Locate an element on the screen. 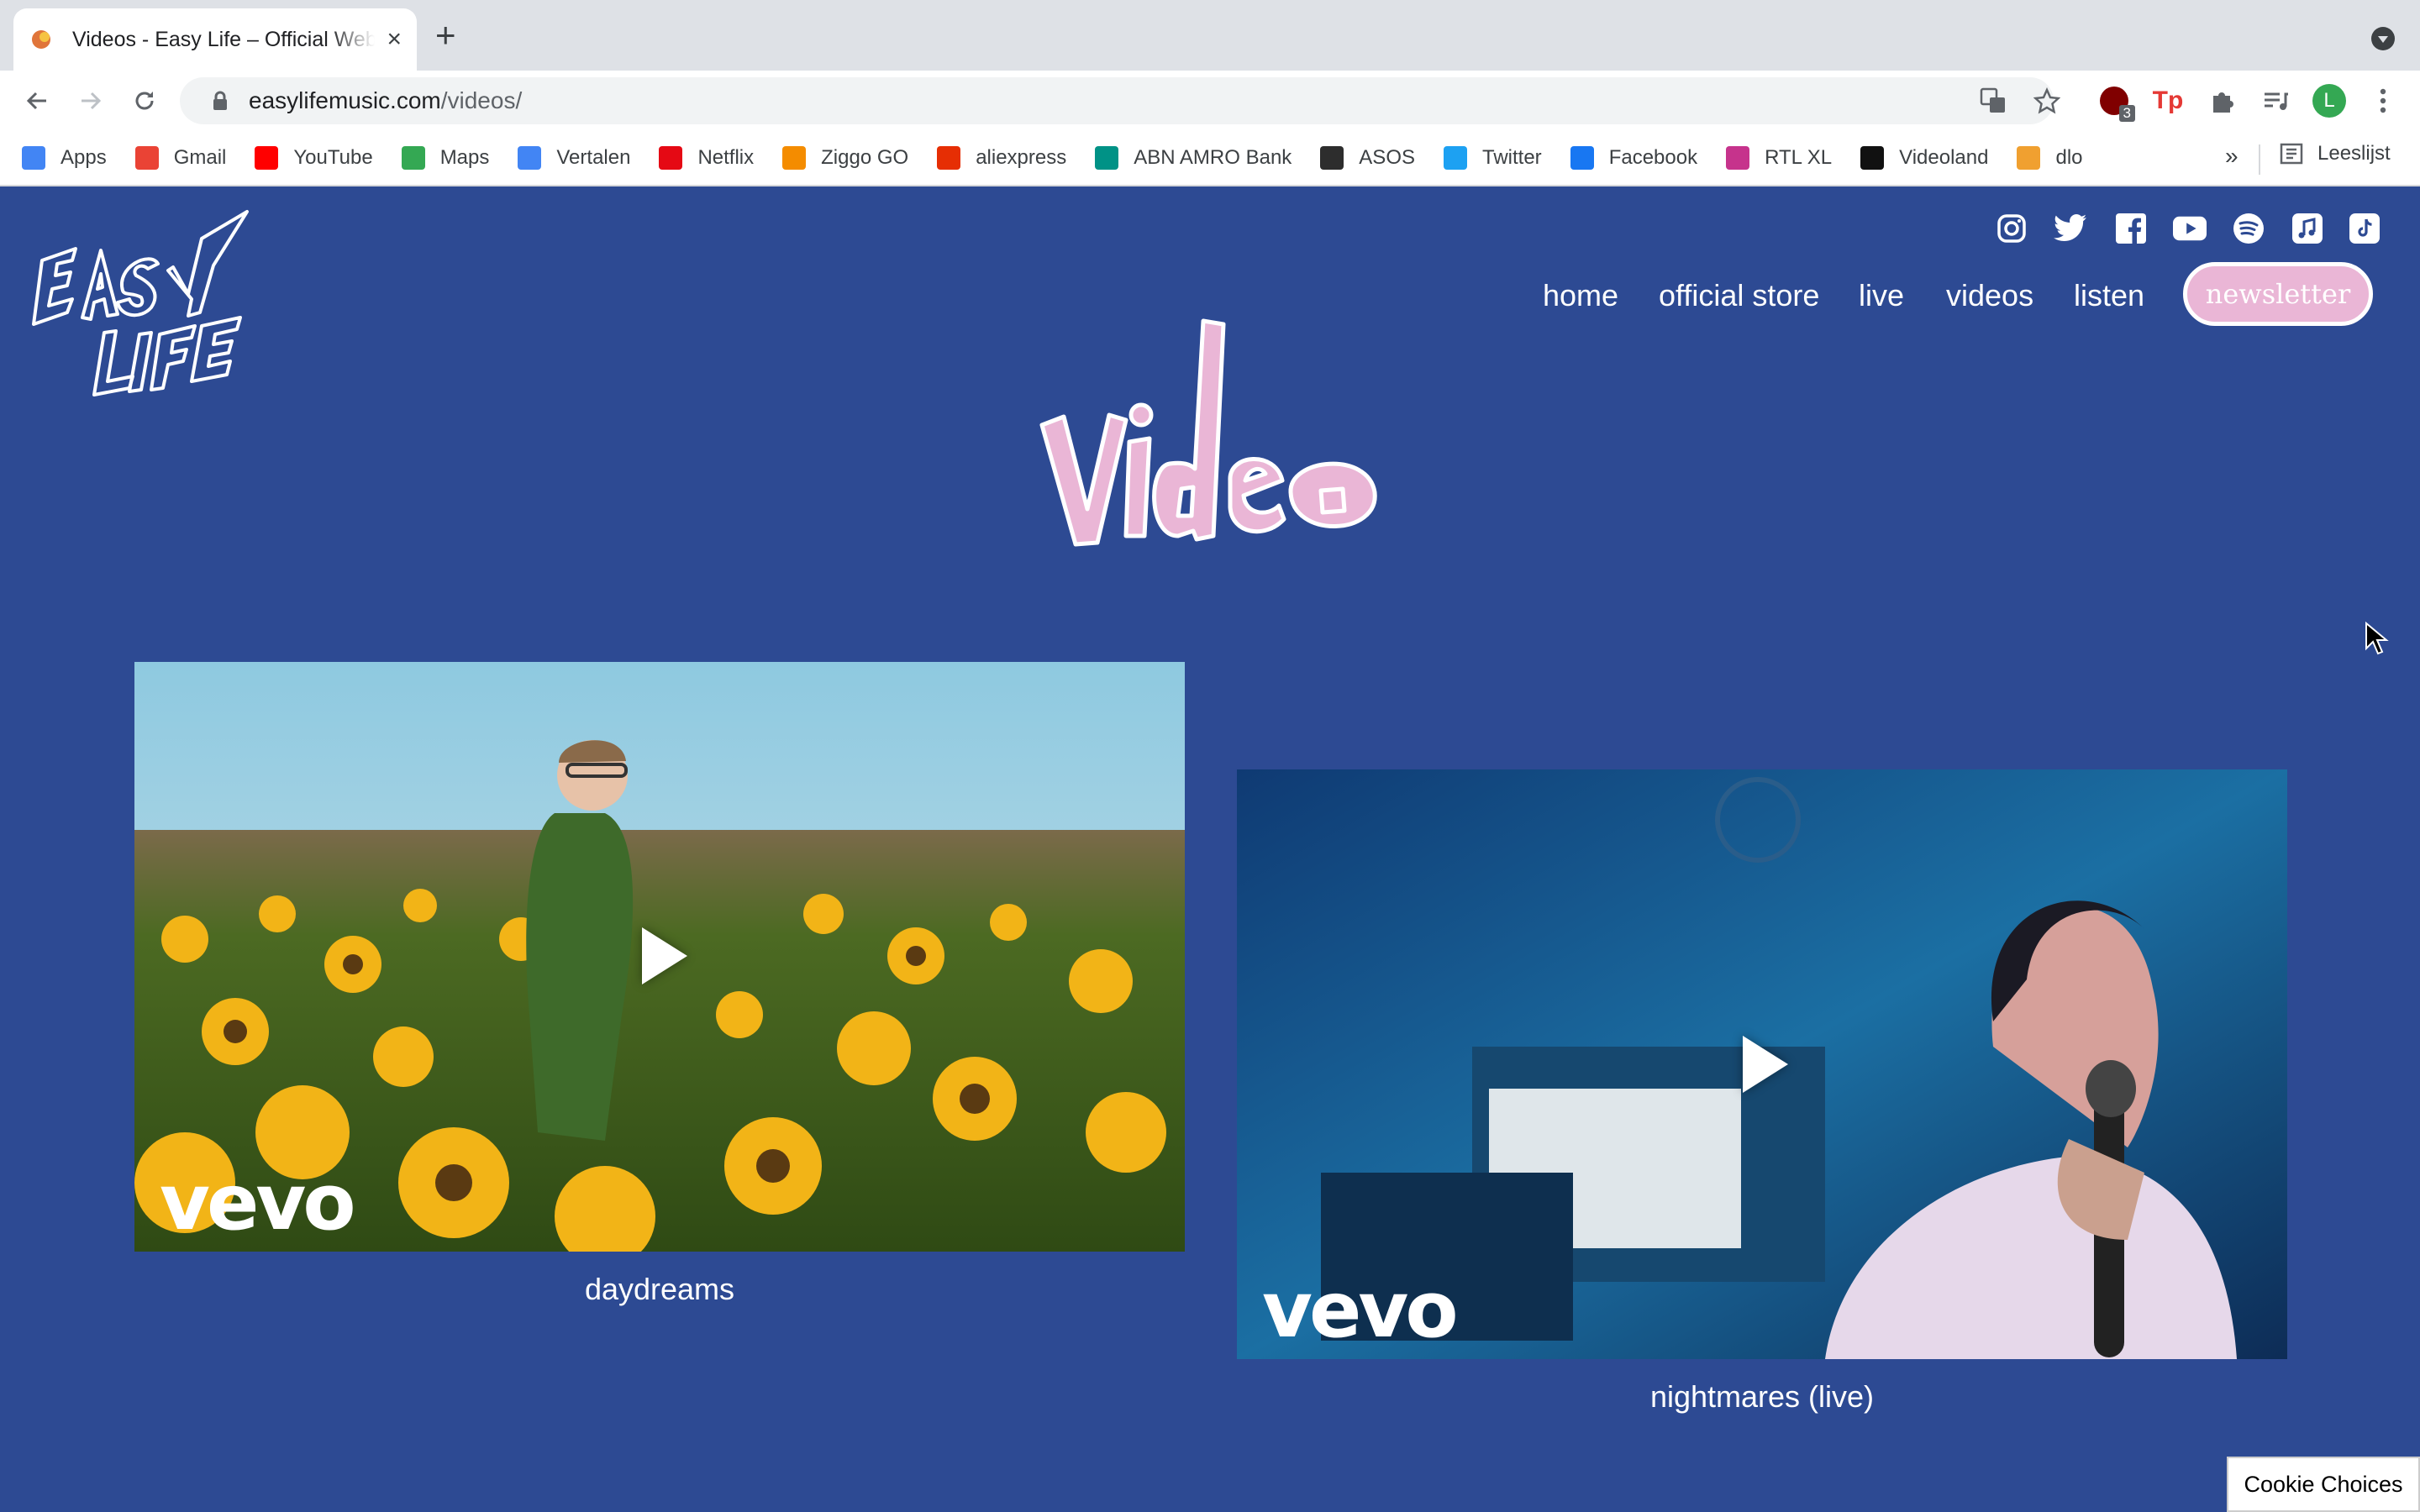  bookmarks-separator is located at coordinates (2260, 159).